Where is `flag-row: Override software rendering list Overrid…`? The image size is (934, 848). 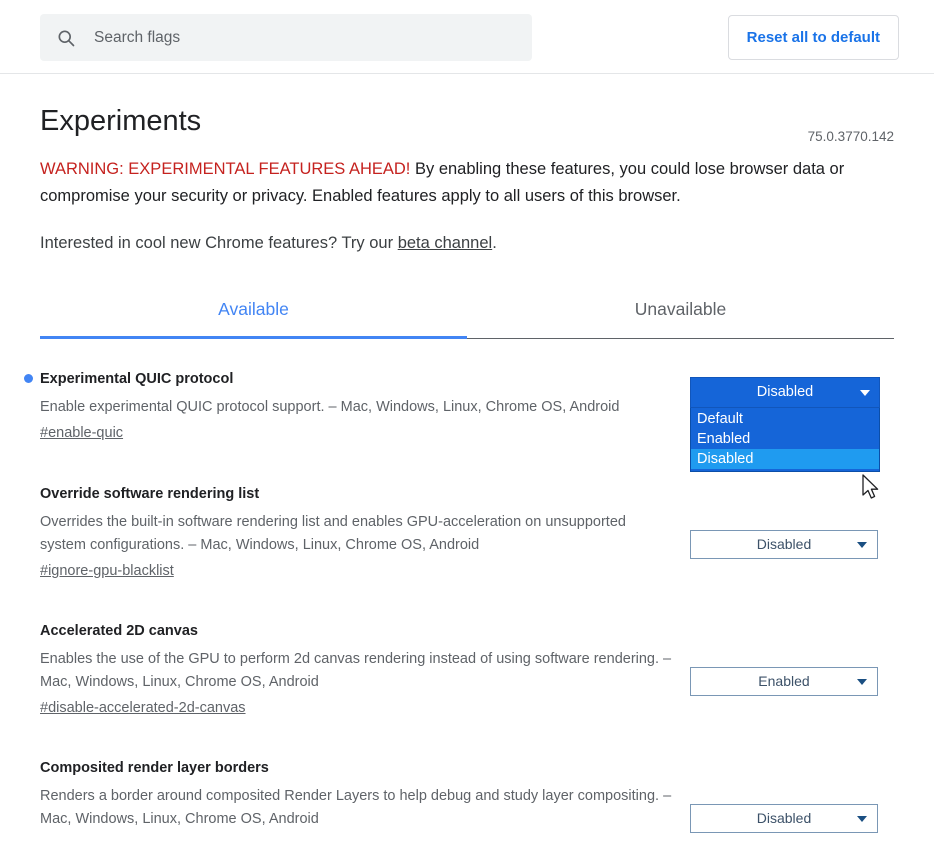 flag-row: Override software rendering list Overrid… is located at coordinates (467, 552).